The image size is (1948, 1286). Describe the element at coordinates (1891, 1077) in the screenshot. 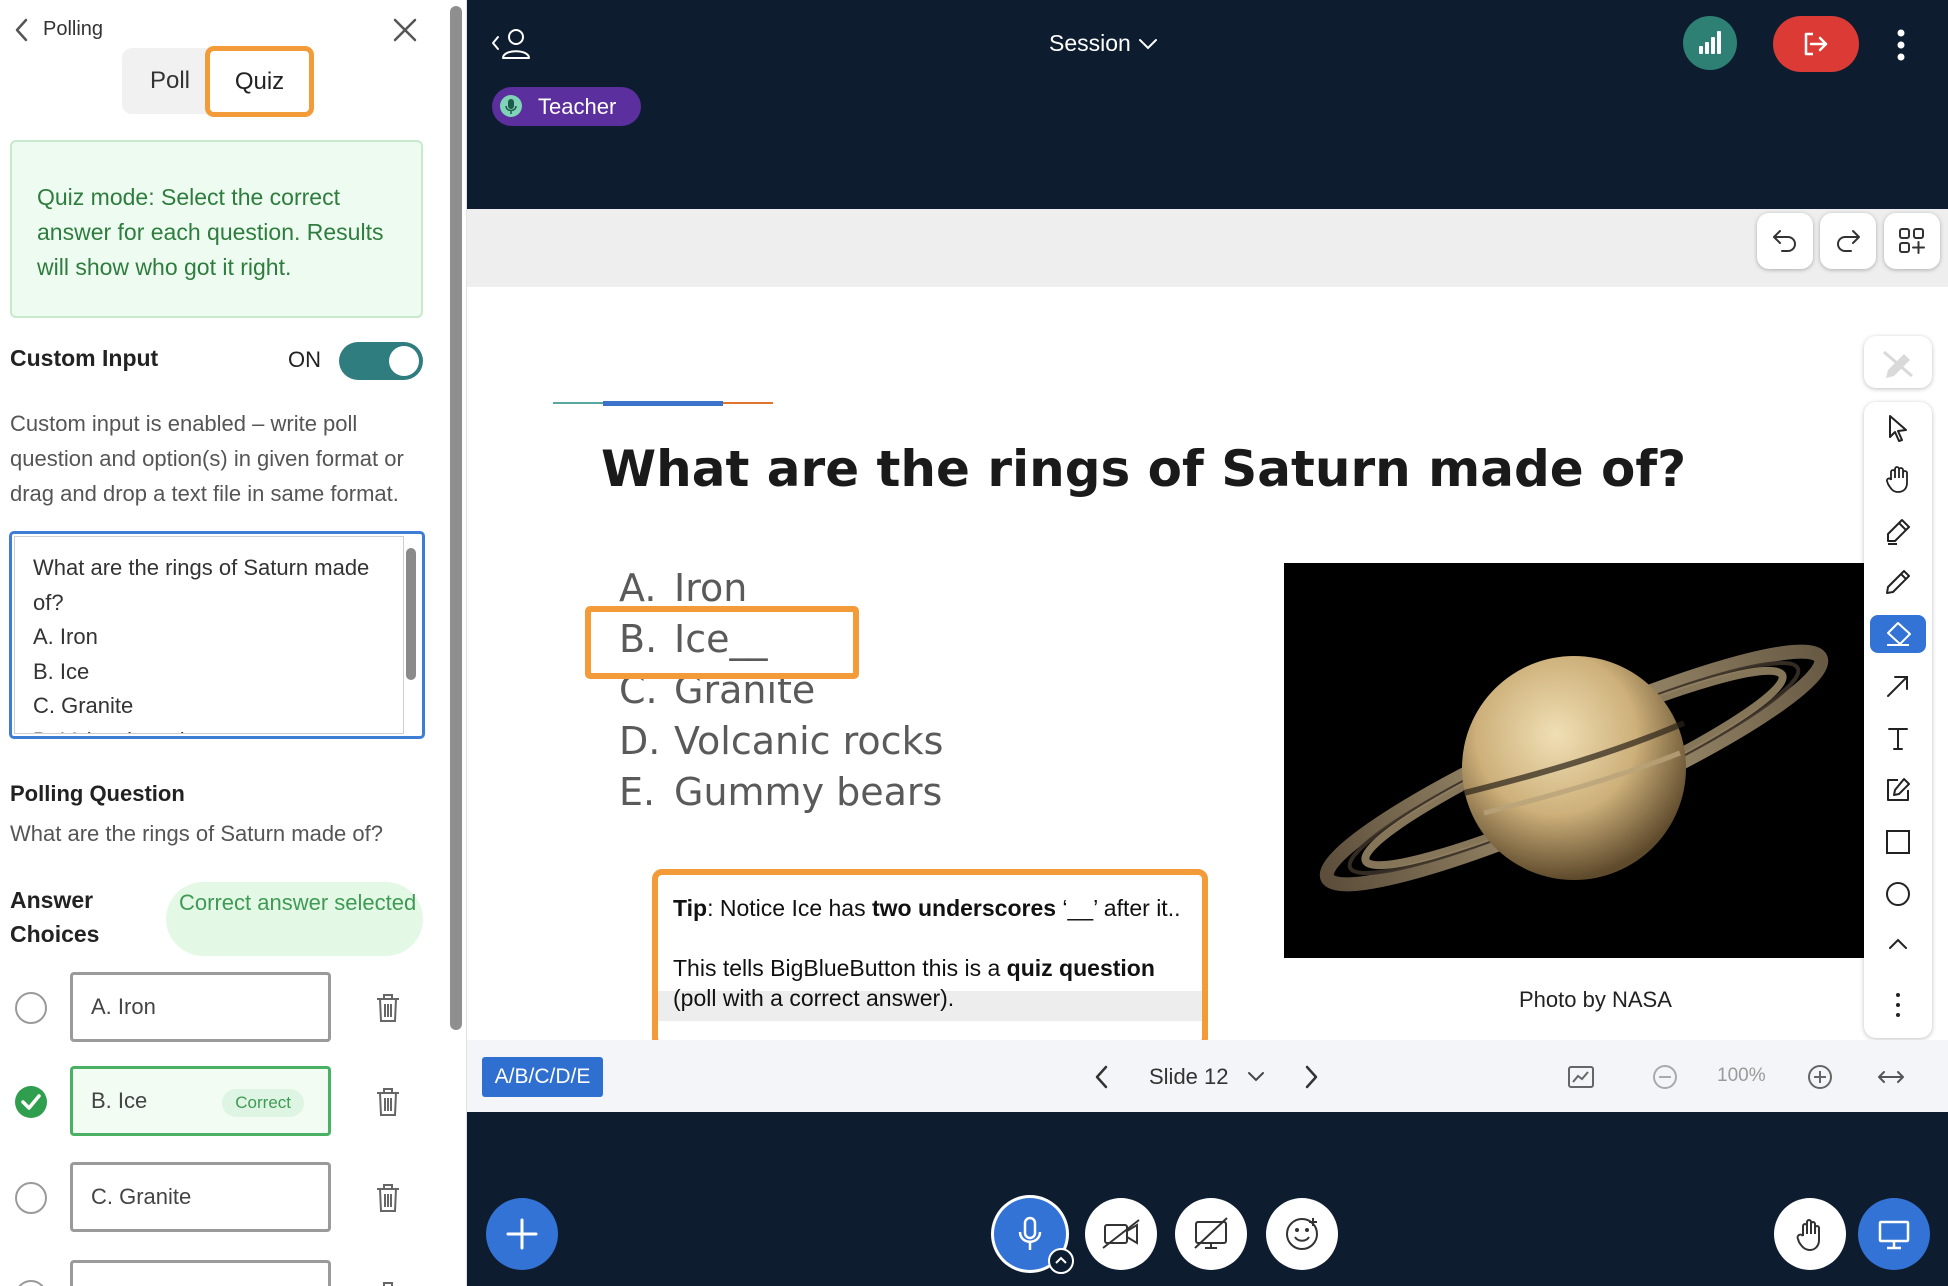

I see `fit-width-icon` at that location.